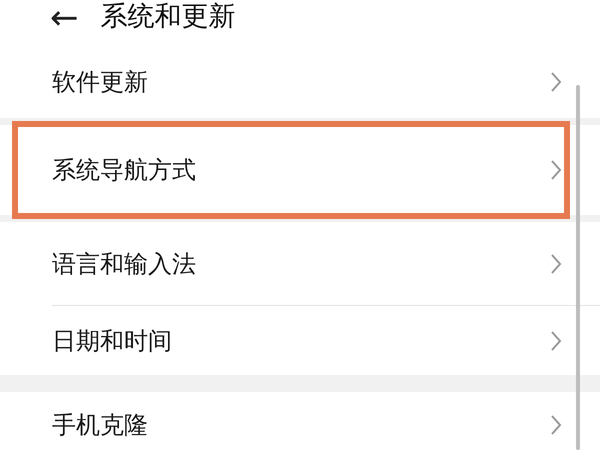 The height and width of the screenshot is (450, 600). What do you see at coordinates (168, 17) in the screenshot?
I see `page-title: 系统和更新` at bounding box center [168, 17].